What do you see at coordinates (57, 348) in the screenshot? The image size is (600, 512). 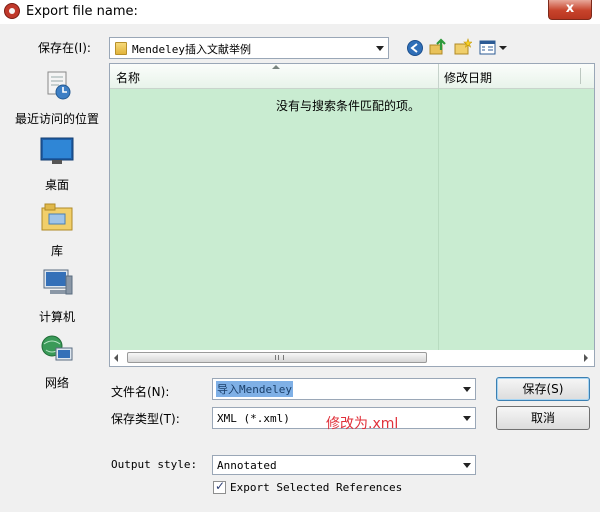 I see `network-icon` at bounding box center [57, 348].